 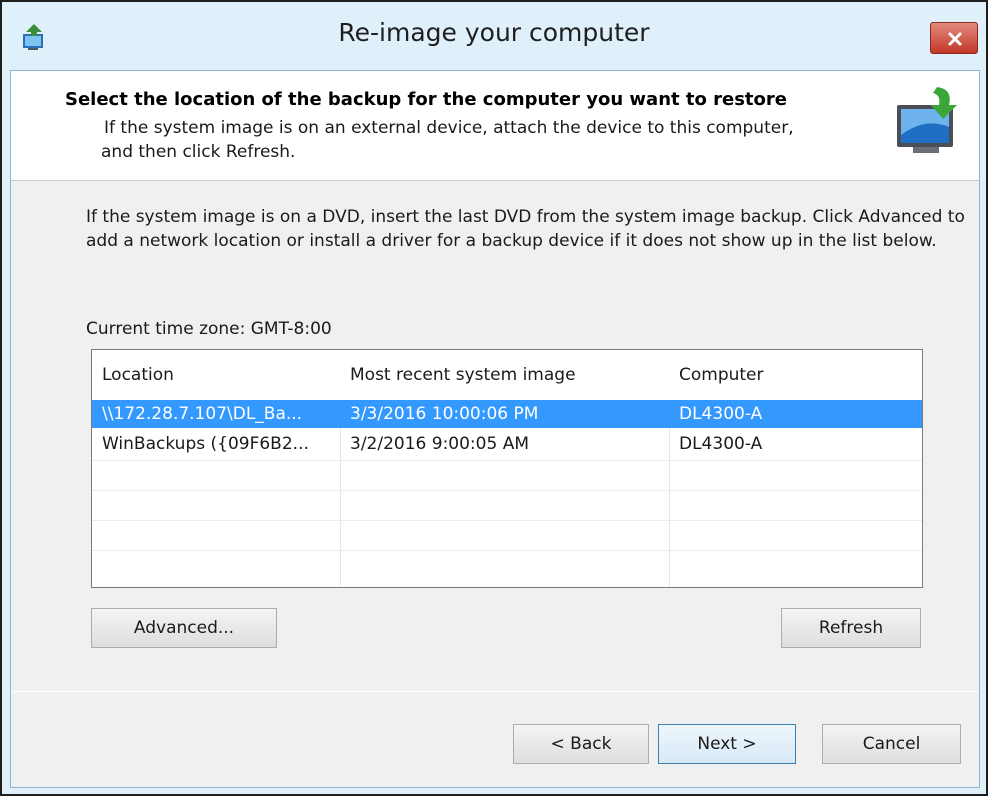 I want to click on cell-system-image: 3/2/2016 9:00:05 AM, so click(x=439, y=444).